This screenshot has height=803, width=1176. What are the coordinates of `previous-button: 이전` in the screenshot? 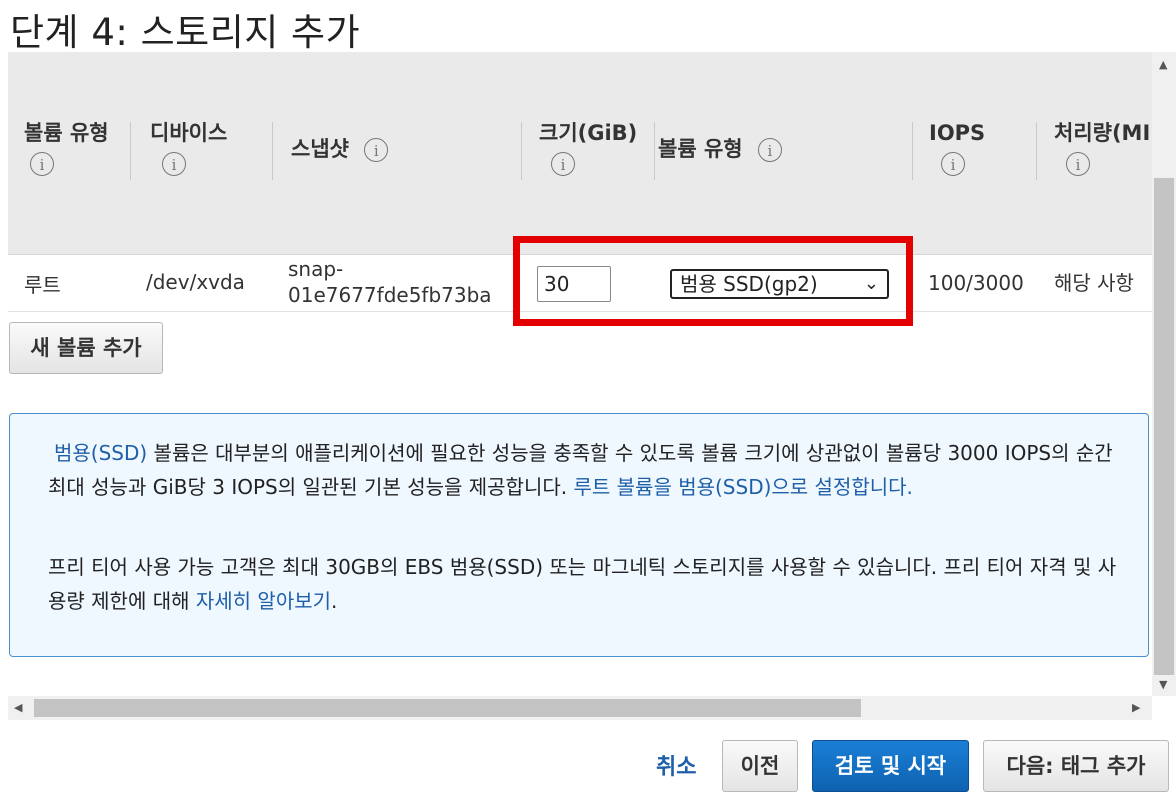 It's located at (760, 766).